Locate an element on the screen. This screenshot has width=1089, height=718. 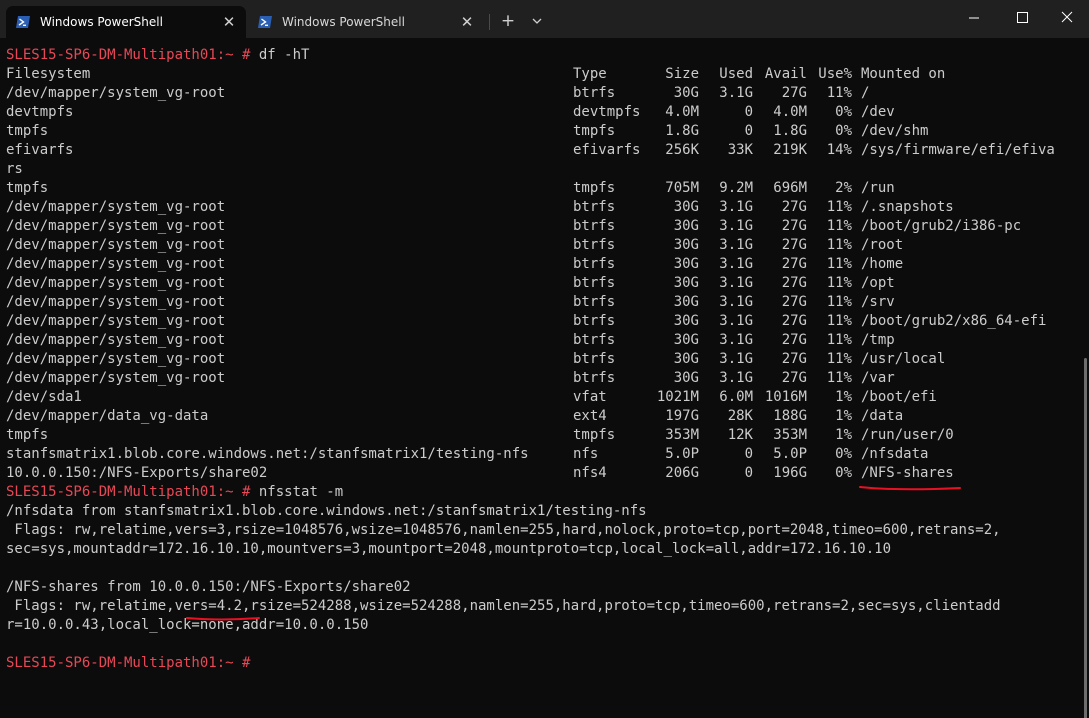
df-col-used: 6.0M is located at coordinates (736, 397).